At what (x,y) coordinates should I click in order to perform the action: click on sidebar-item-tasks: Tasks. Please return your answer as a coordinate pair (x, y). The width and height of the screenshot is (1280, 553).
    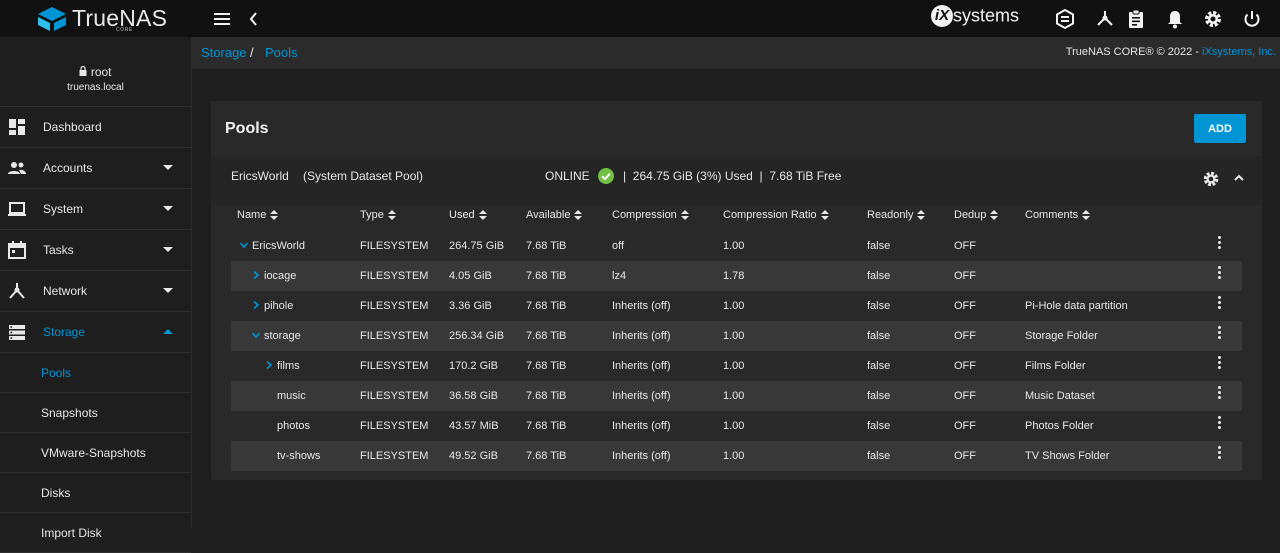
    Looking at the image, I should click on (95, 250).